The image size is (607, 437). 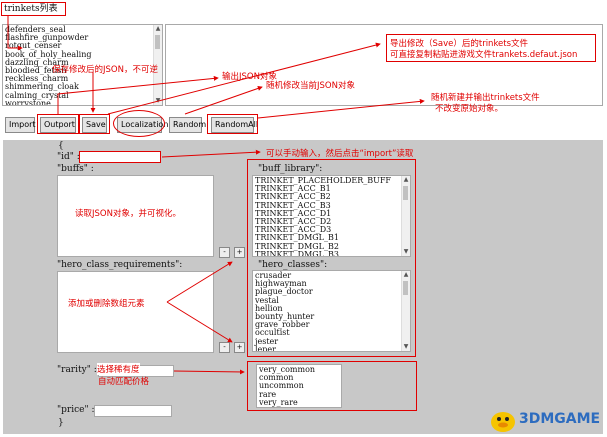 I want to click on title-arrow, so click(x=15, y=33).